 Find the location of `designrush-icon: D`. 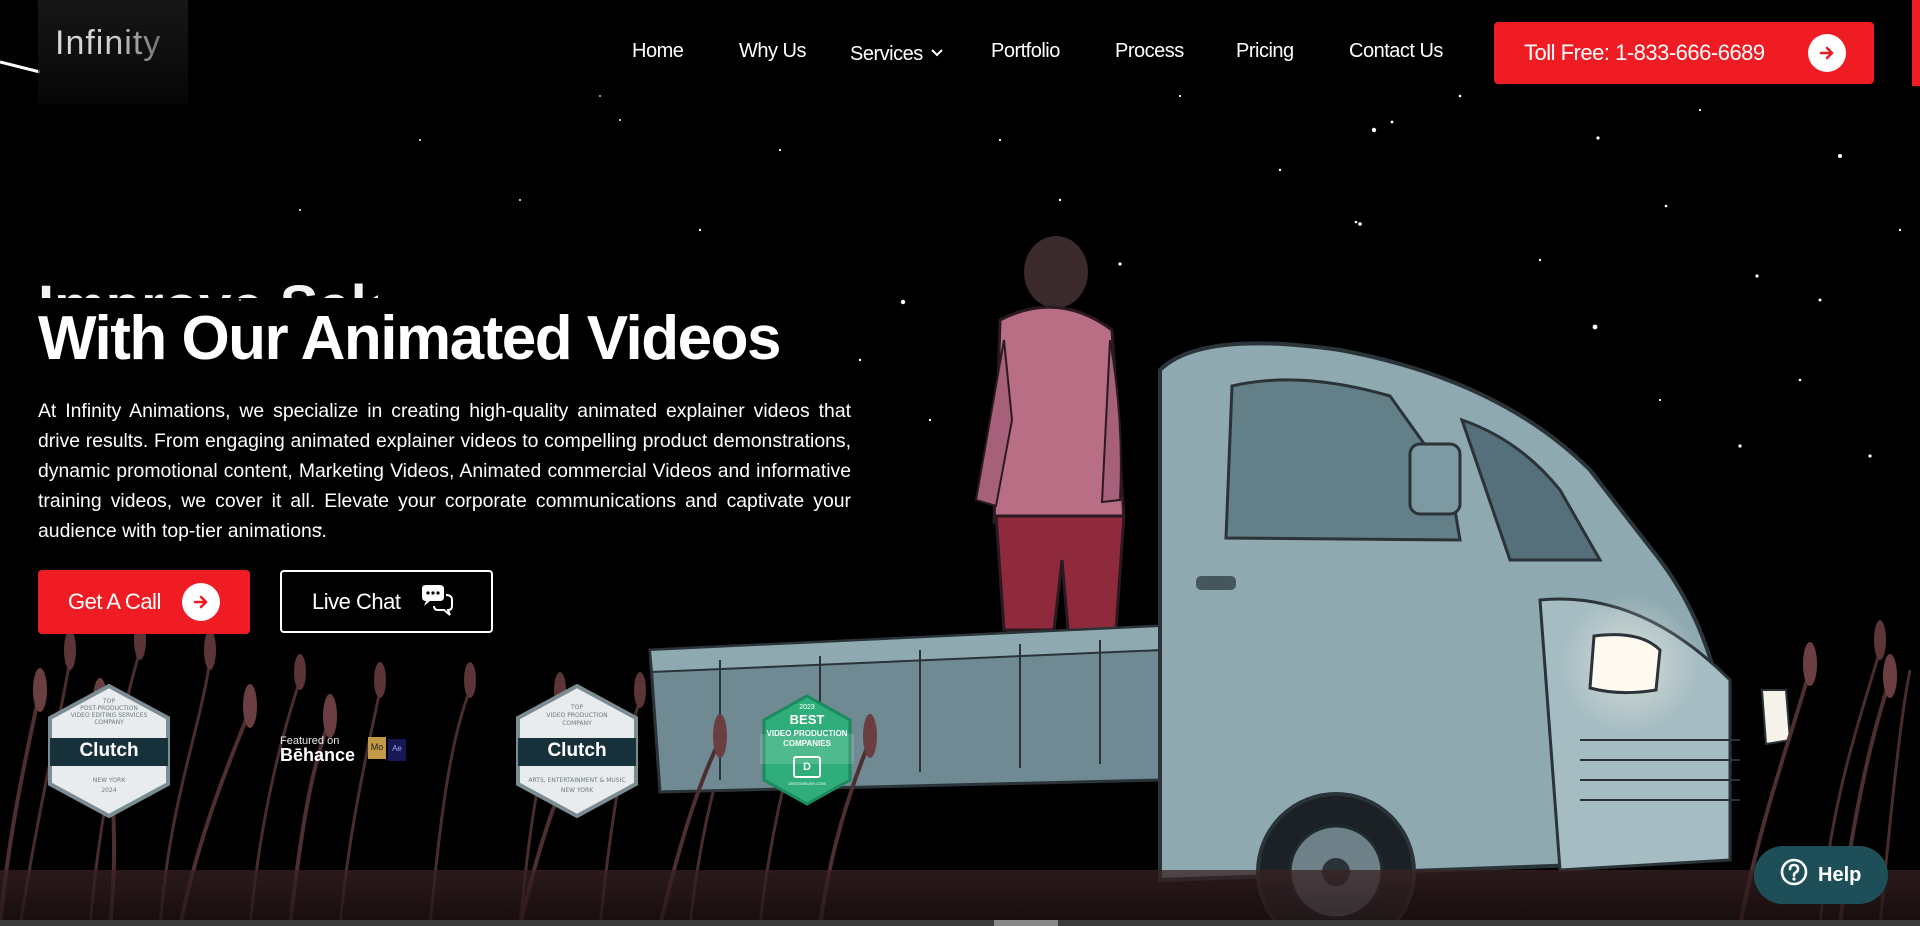

designrush-icon: D is located at coordinates (807, 767).